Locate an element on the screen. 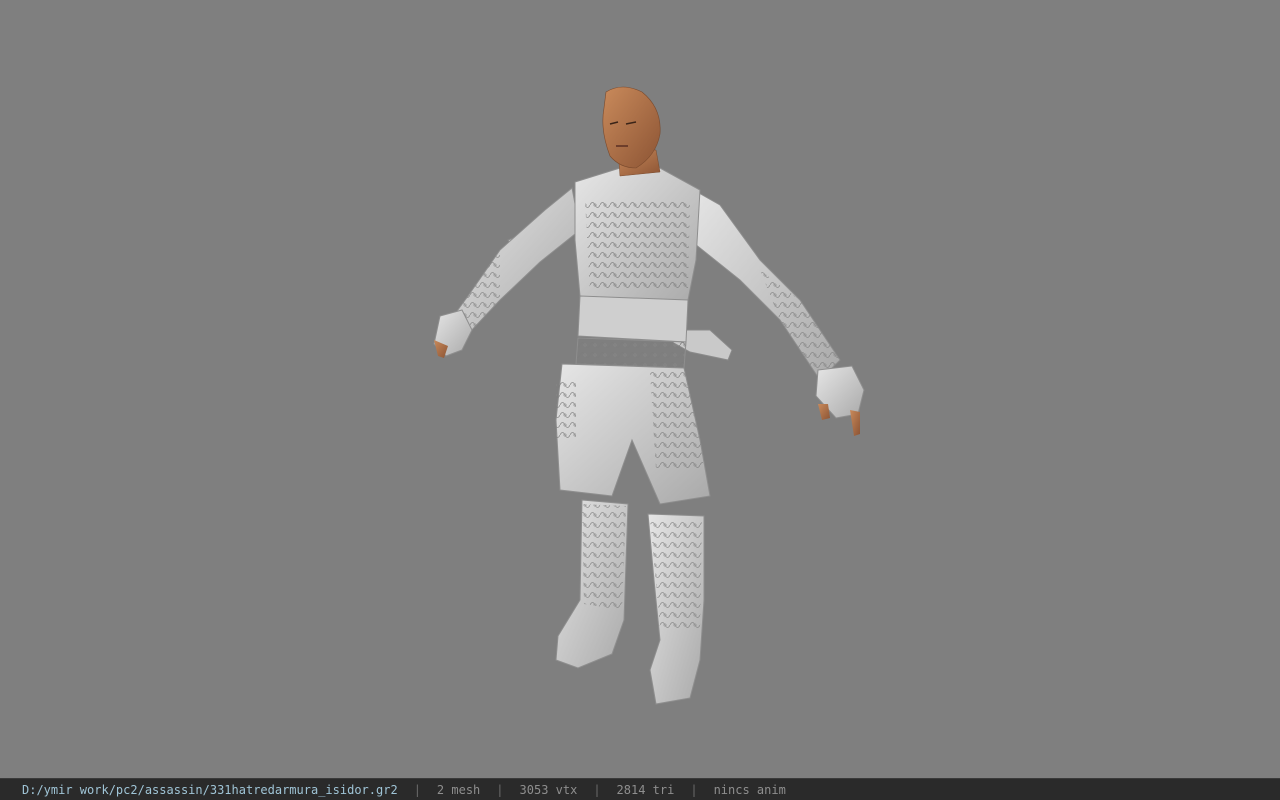 The image size is (1280, 800). left-boot is located at coordinates (592, 584).